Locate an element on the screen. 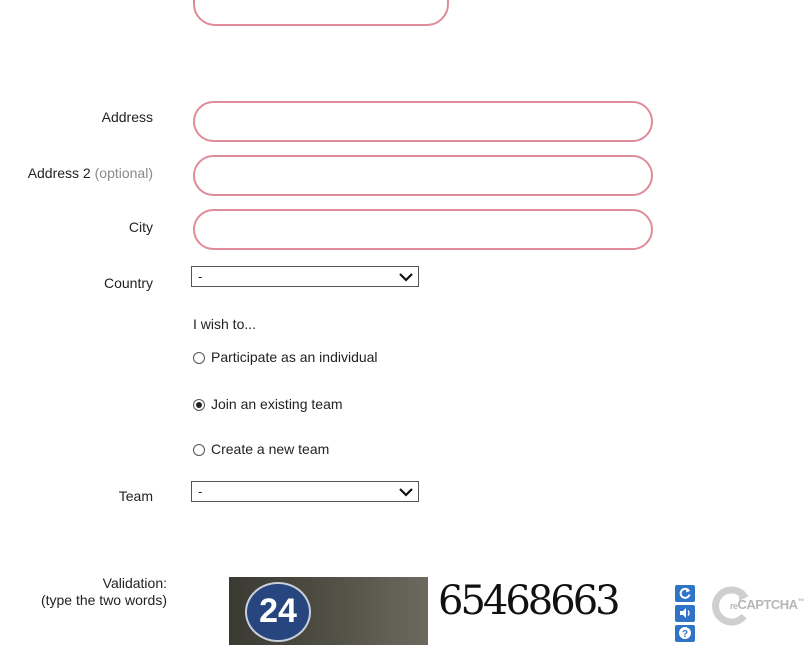 This screenshot has width=808, height=646. team-select: - is located at coordinates (305, 491).